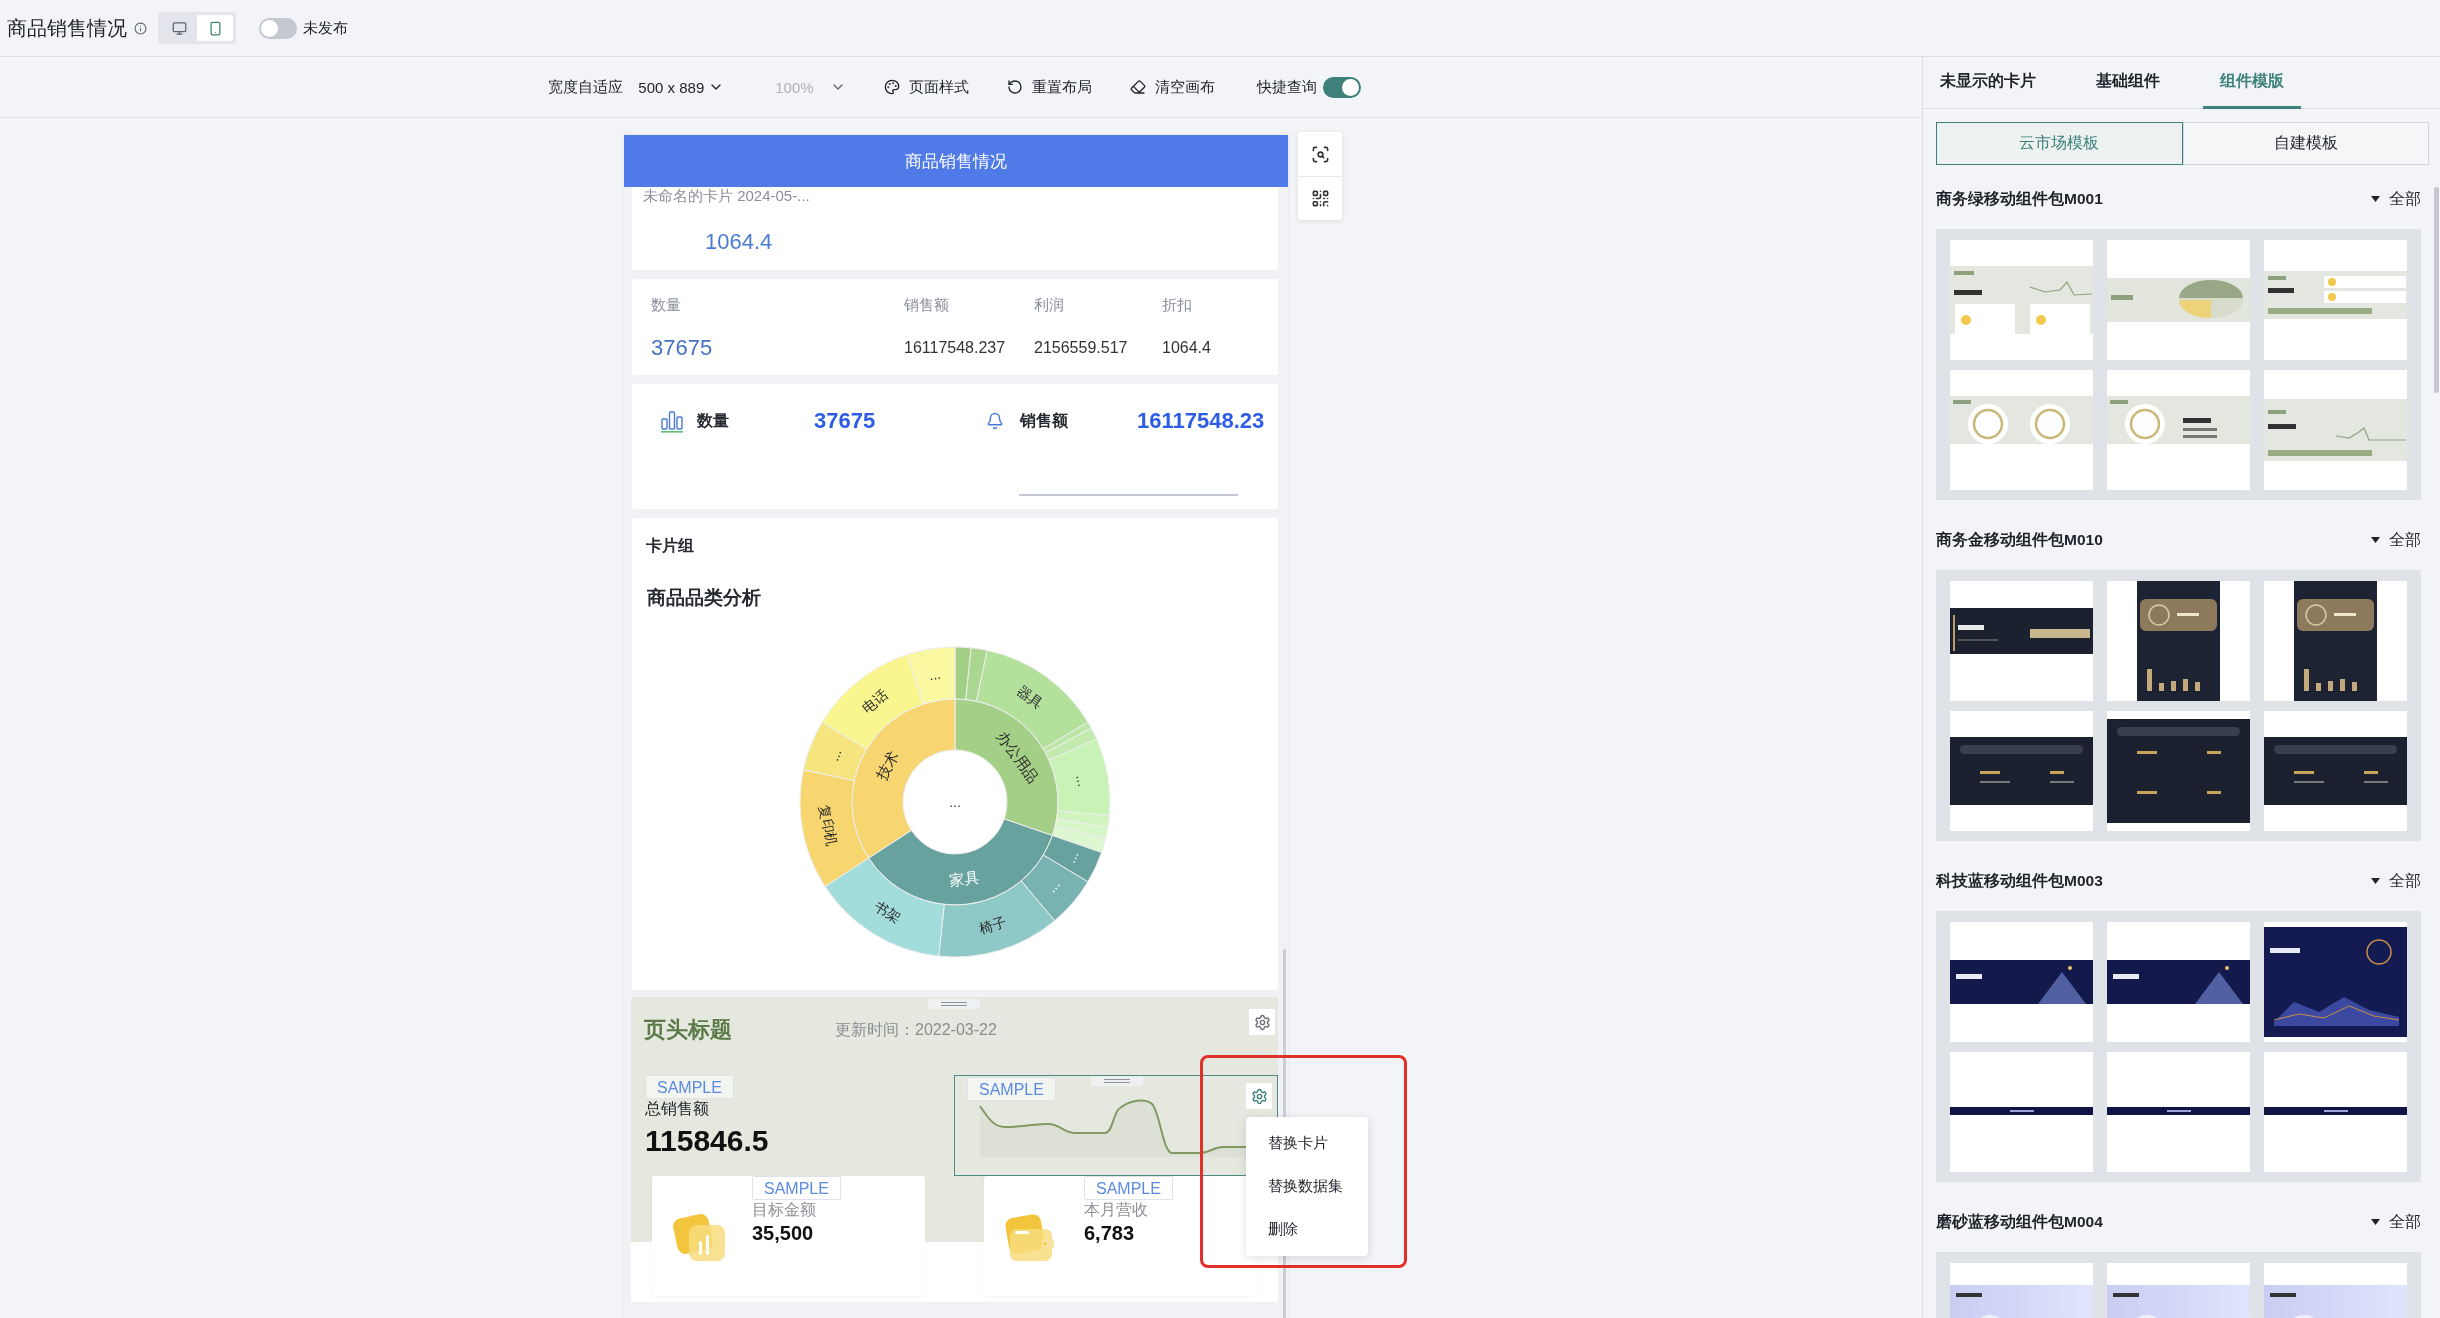  I want to click on kpi-label: 销售额, so click(1044, 420).